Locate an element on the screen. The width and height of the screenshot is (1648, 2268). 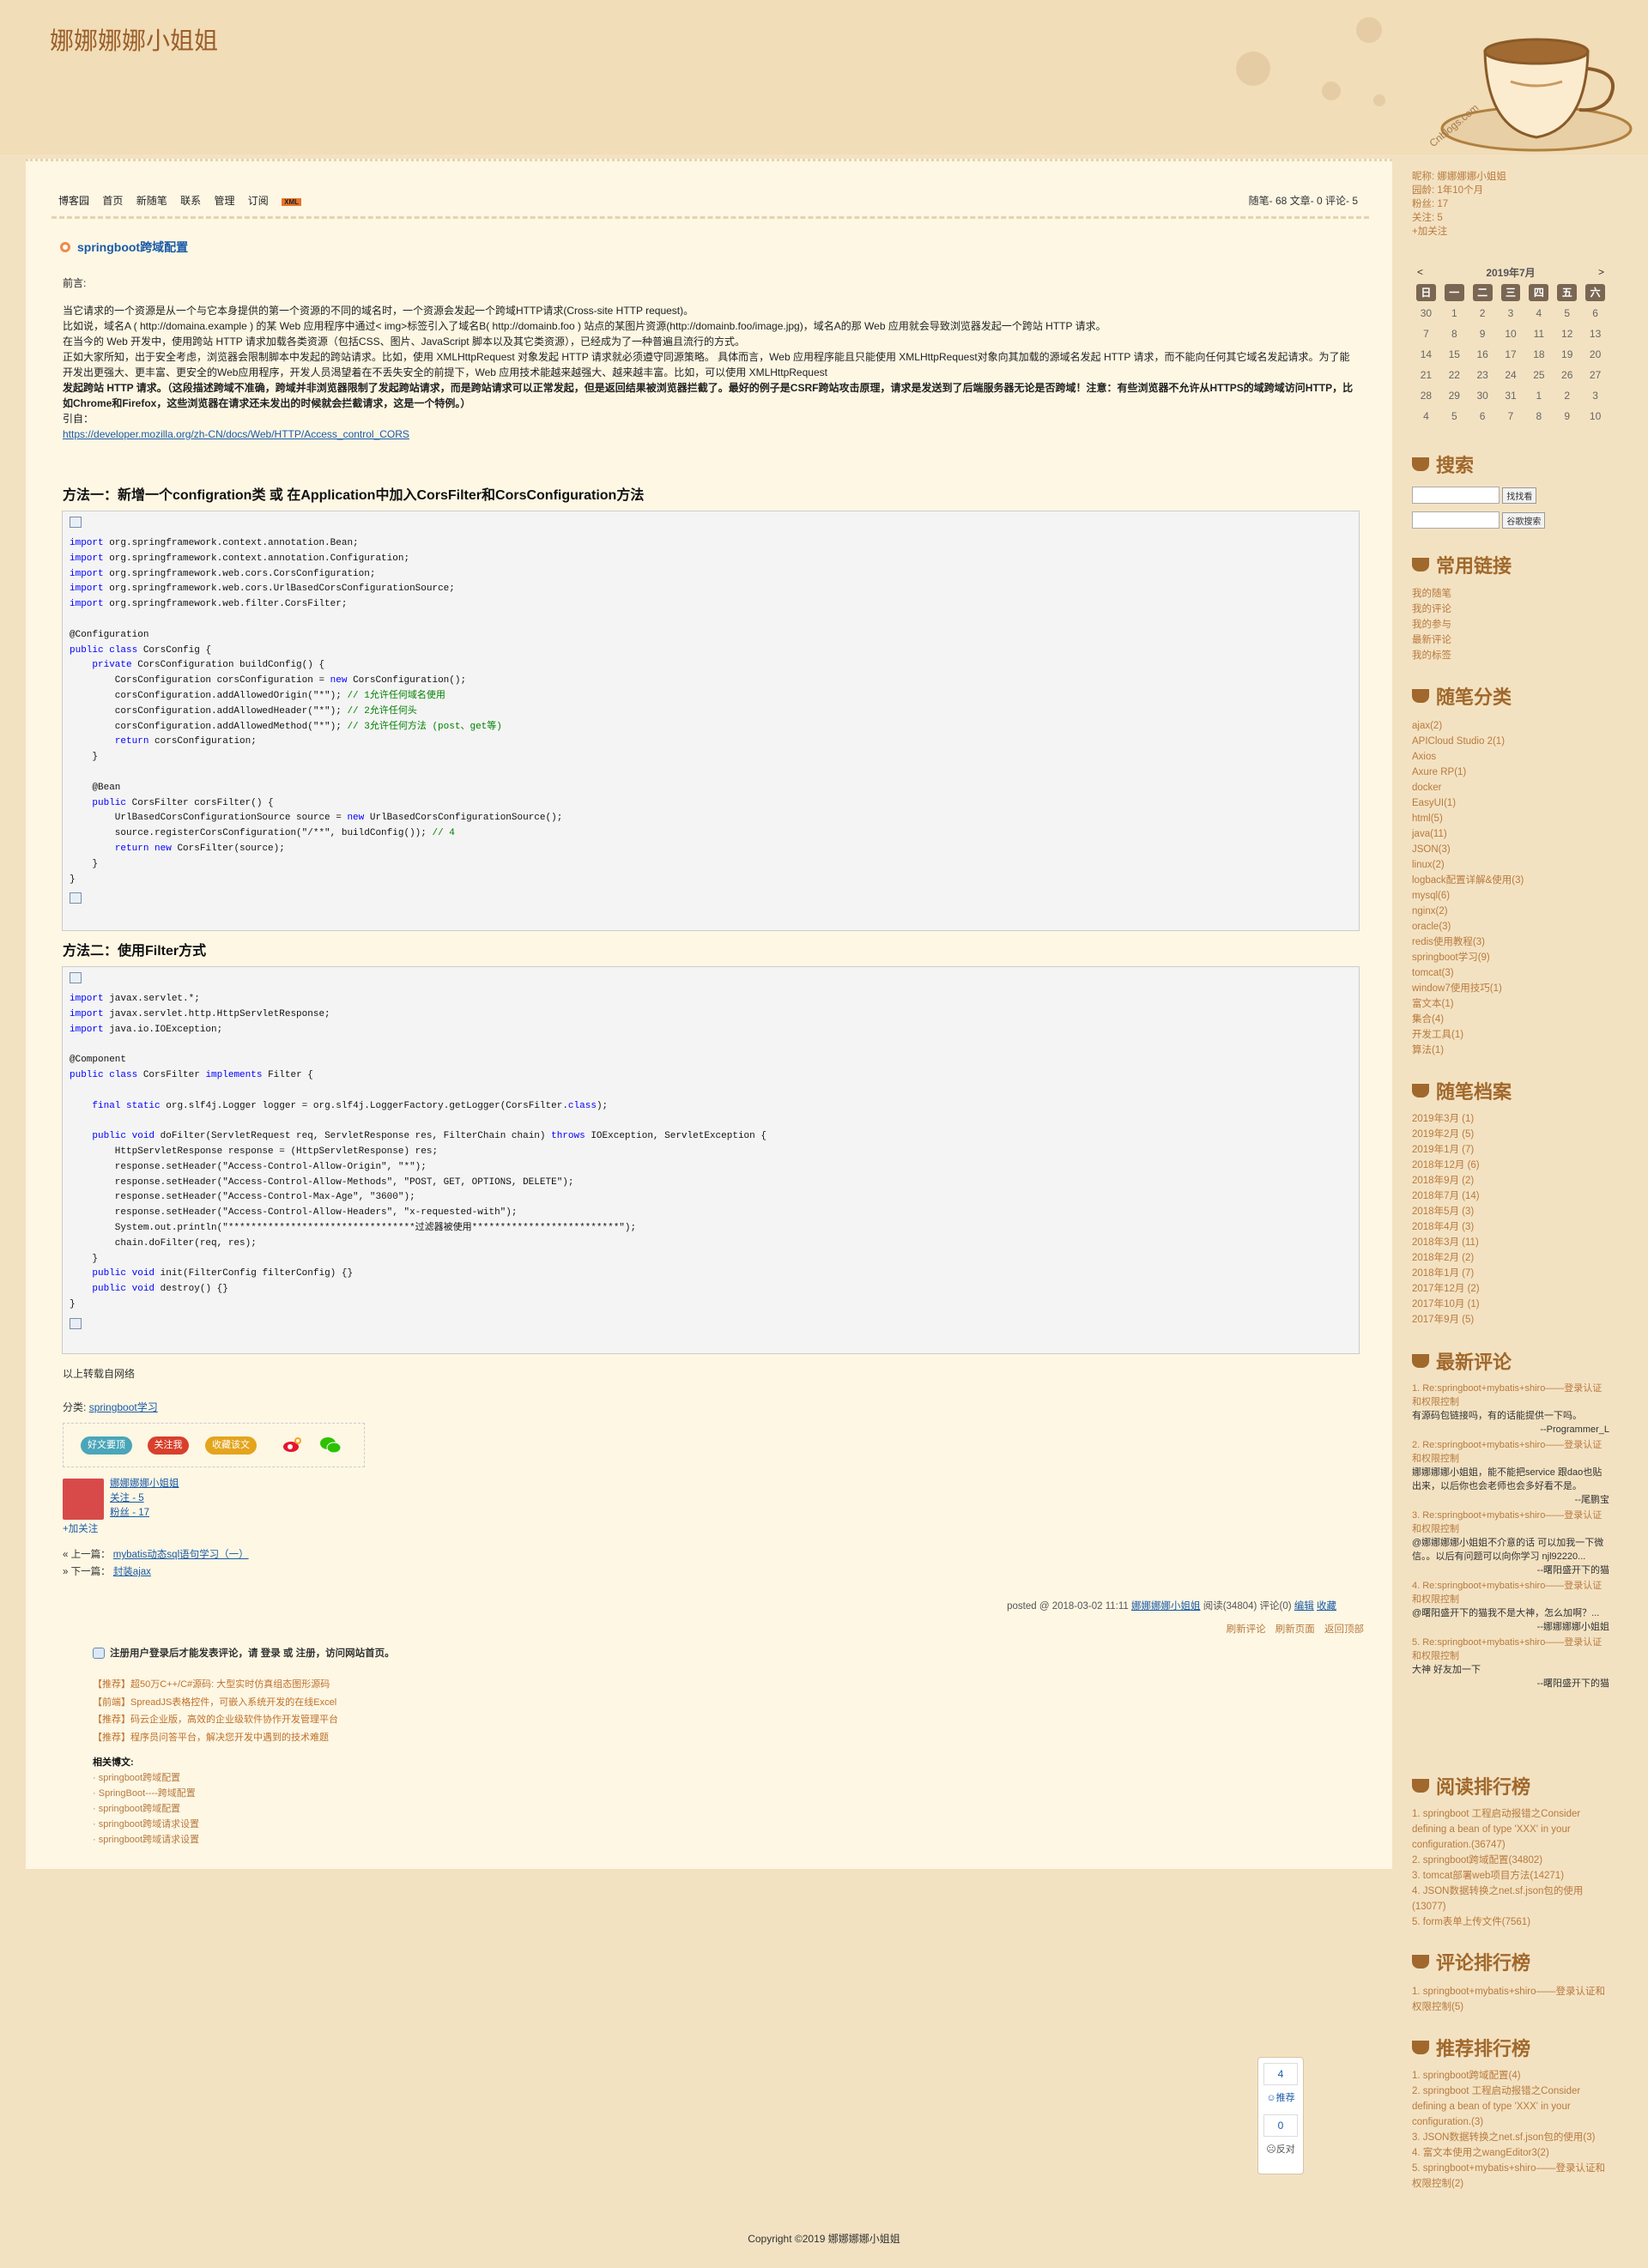
weibo-icon is located at coordinates (291, 1445).